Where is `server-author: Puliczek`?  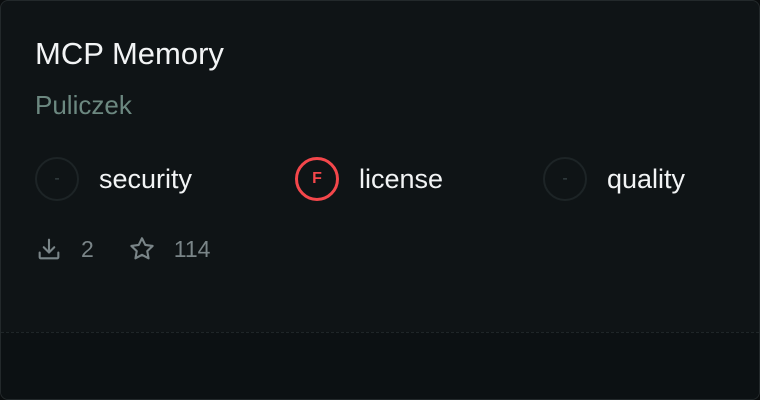
server-author: Puliczek is located at coordinates (83, 105).